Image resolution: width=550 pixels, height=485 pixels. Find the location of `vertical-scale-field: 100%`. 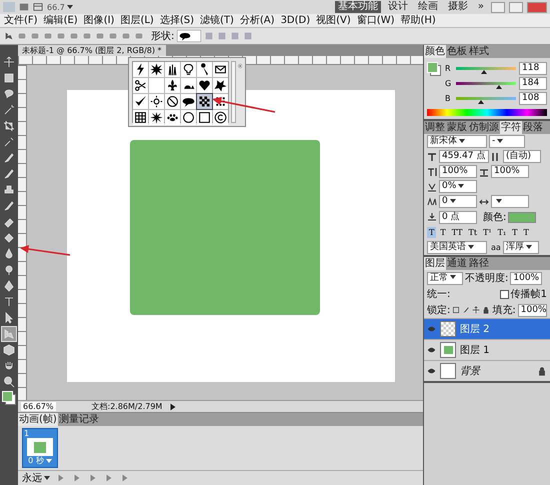

vertical-scale-field: 100% is located at coordinates (458, 171).